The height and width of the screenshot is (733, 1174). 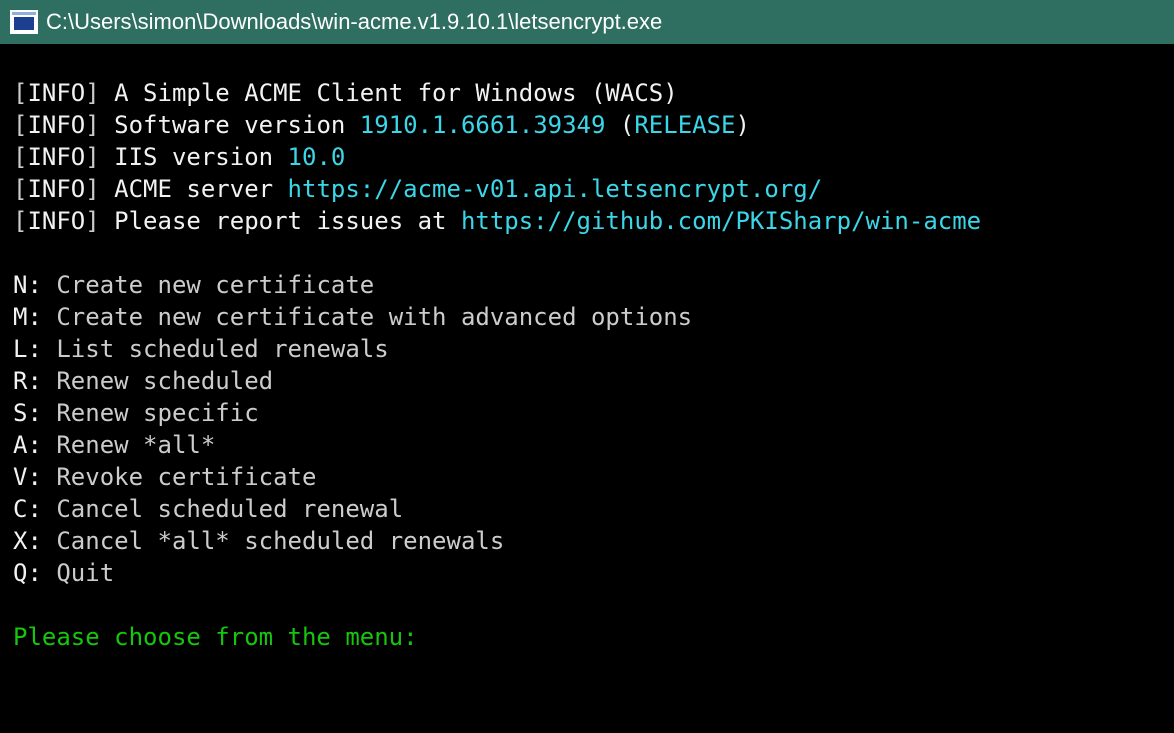 I want to click on menu-prompt: Please choose from the menu:, so click(x=588, y=637).